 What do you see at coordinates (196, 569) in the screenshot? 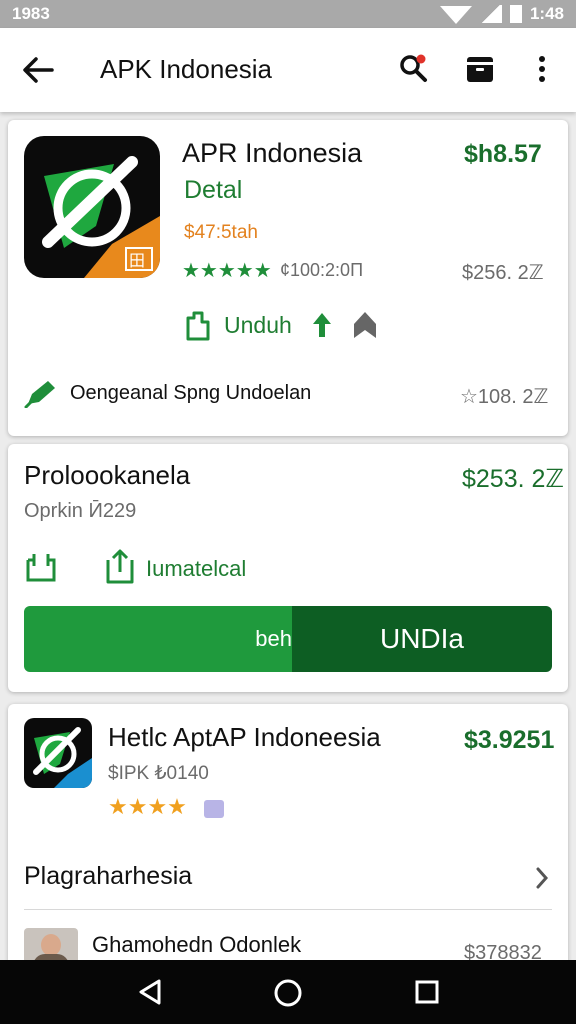
I see `promo-action-label: Iumatelcal` at bounding box center [196, 569].